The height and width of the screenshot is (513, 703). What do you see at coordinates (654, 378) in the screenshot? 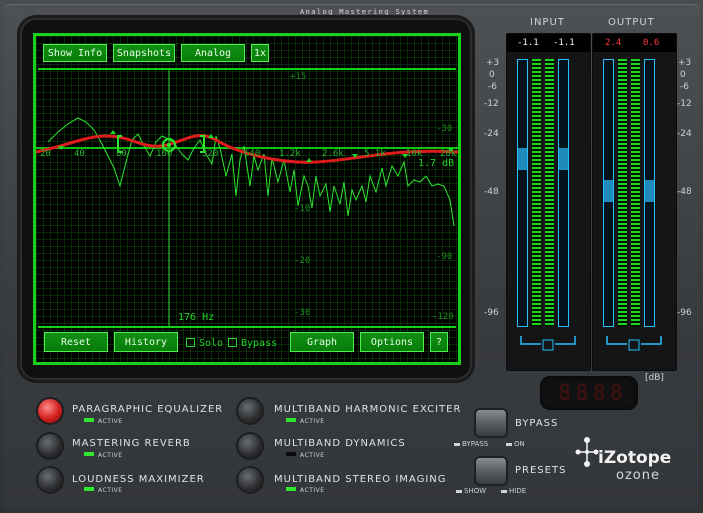
I see `db-unit-label: [dB]` at bounding box center [654, 378].